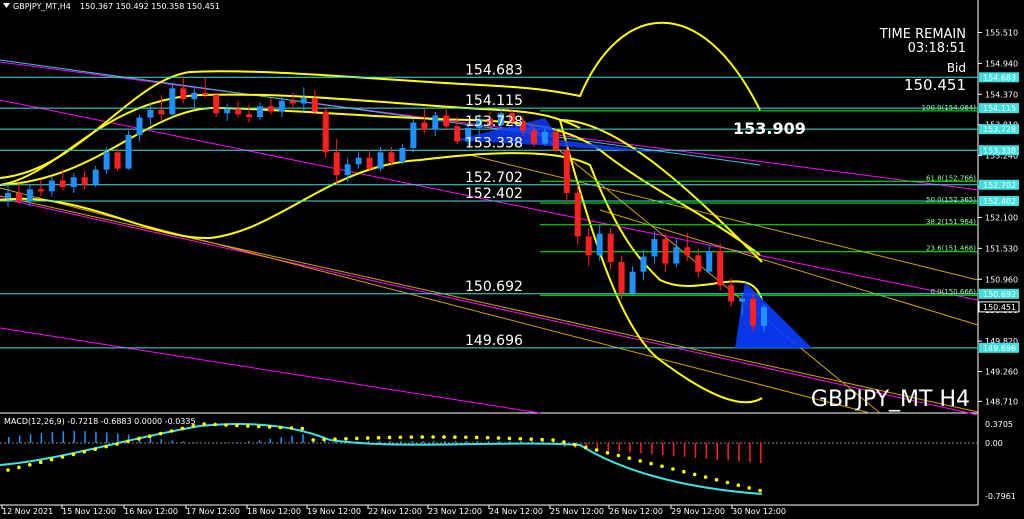  Describe the element at coordinates (494, 122) in the screenshot. I see `level-label: 153.728` at that location.